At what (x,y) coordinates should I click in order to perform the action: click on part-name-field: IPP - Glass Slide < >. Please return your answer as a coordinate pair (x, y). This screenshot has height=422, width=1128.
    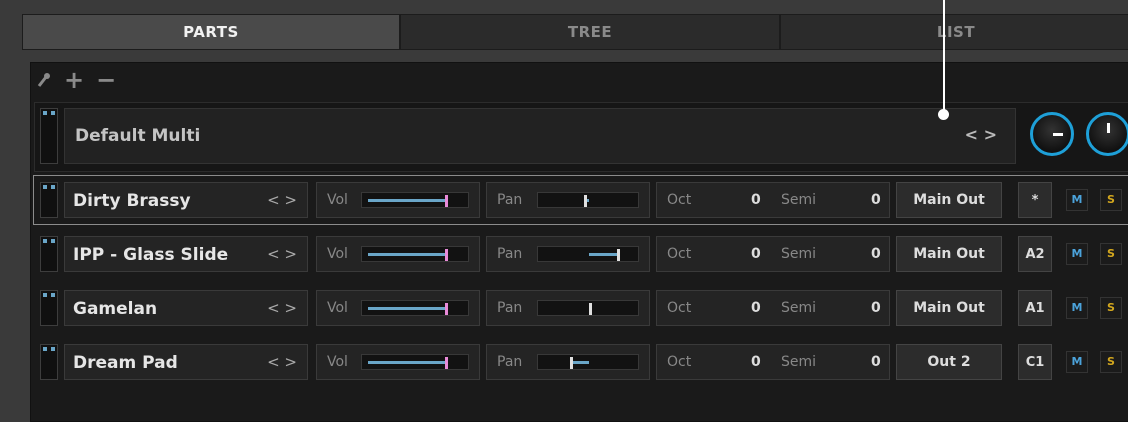
    Looking at the image, I should click on (186, 254).